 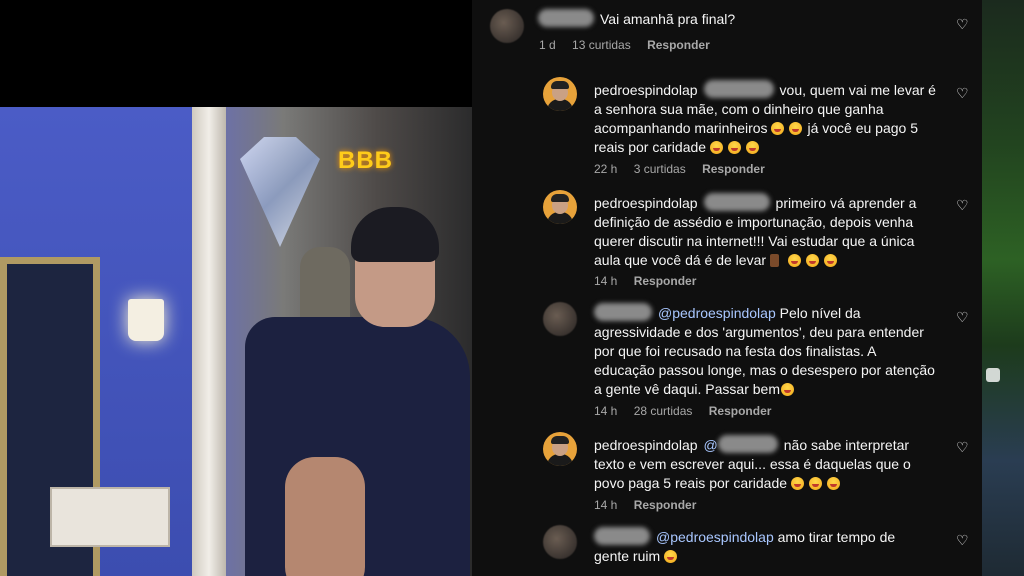 What do you see at coordinates (663, 411) in the screenshot?
I see `like-count: 28 curtidas` at bounding box center [663, 411].